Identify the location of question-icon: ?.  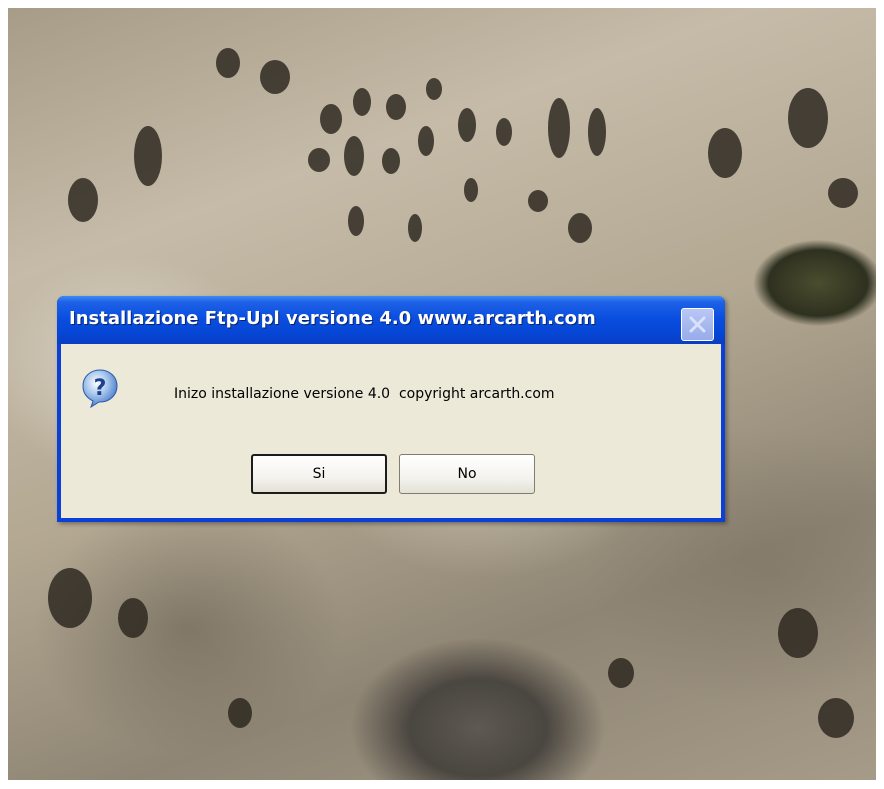
(100, 388).